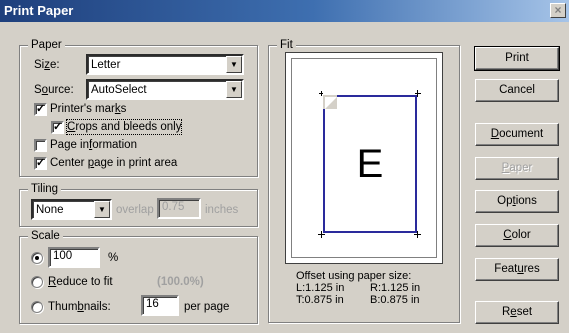 The height and width of the screenshot is (333, 569). I want to click on options-button: Options, so click(517, 201).